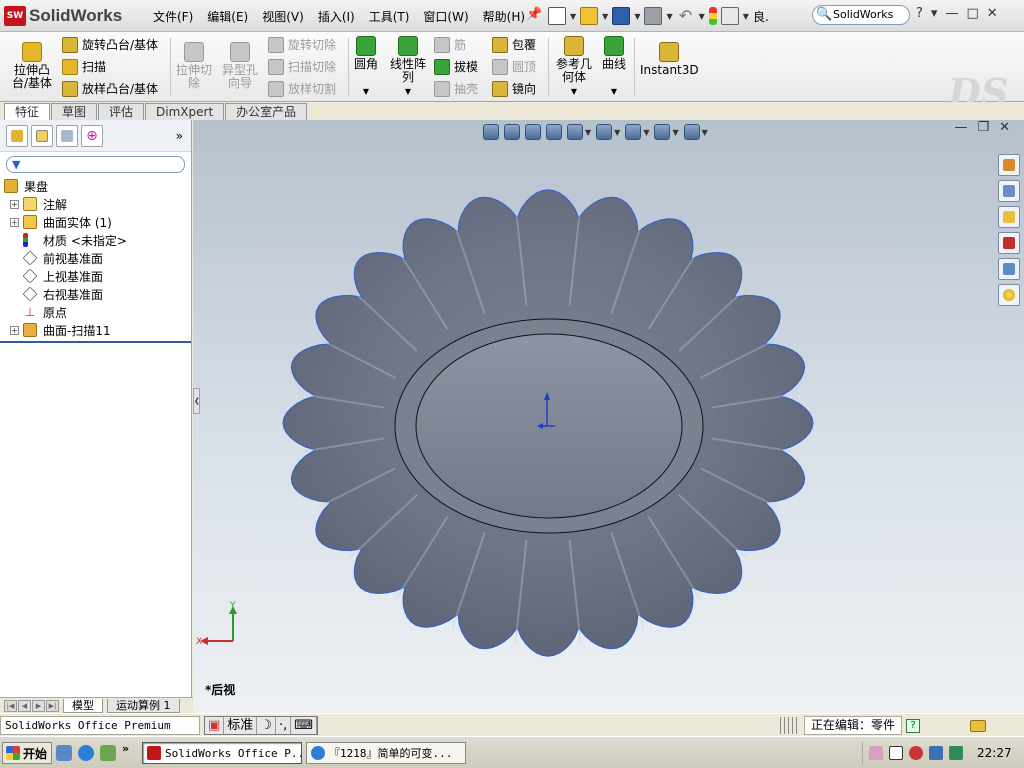 The image size is (1024, 768). I want to click on edit-appearance-icon, so click(662, 132).